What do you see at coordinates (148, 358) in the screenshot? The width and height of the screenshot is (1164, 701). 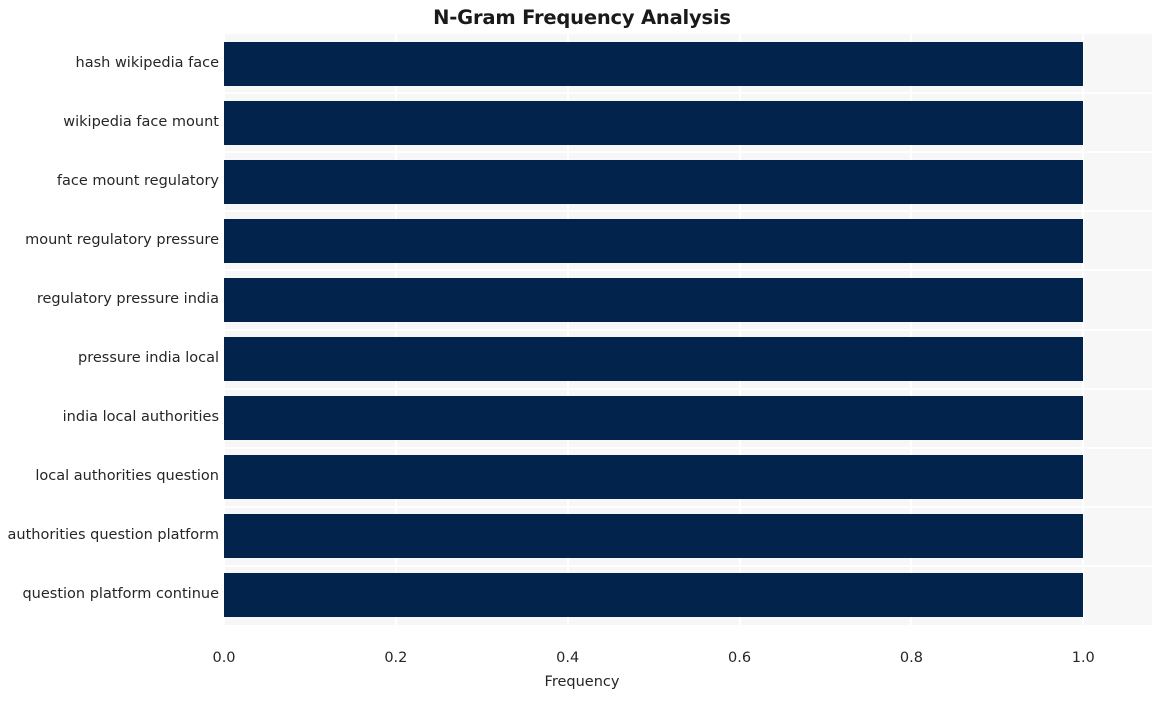 I see `y-axis-tick-label: pressure india local` at bounding box center [148, 358].